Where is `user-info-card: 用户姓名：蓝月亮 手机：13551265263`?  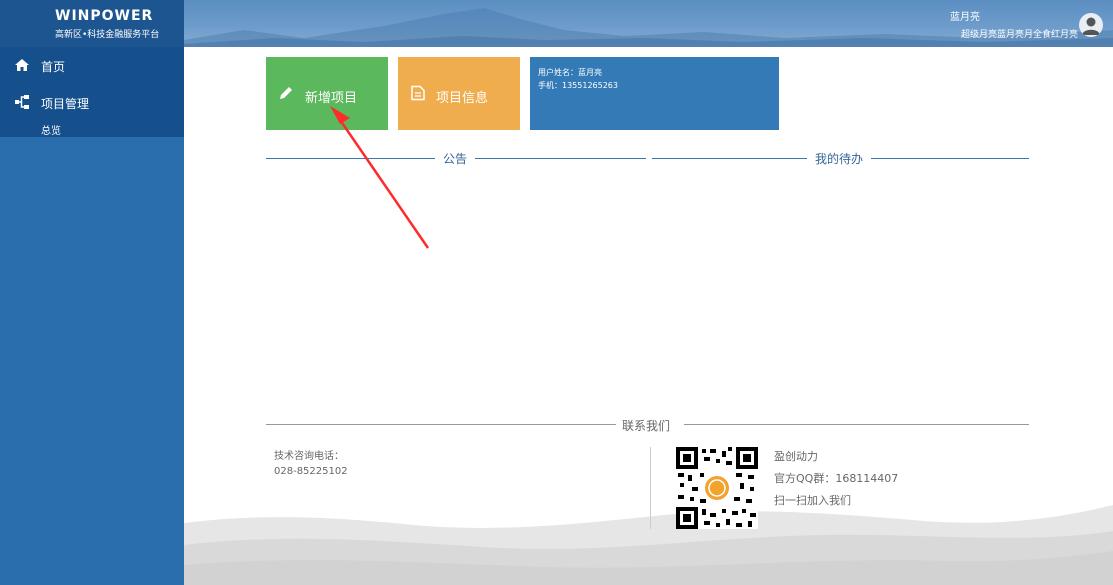
user-info-card: 用户姓名：蓝月亮 手机：13551265263 is located at coordinates (654, 93).